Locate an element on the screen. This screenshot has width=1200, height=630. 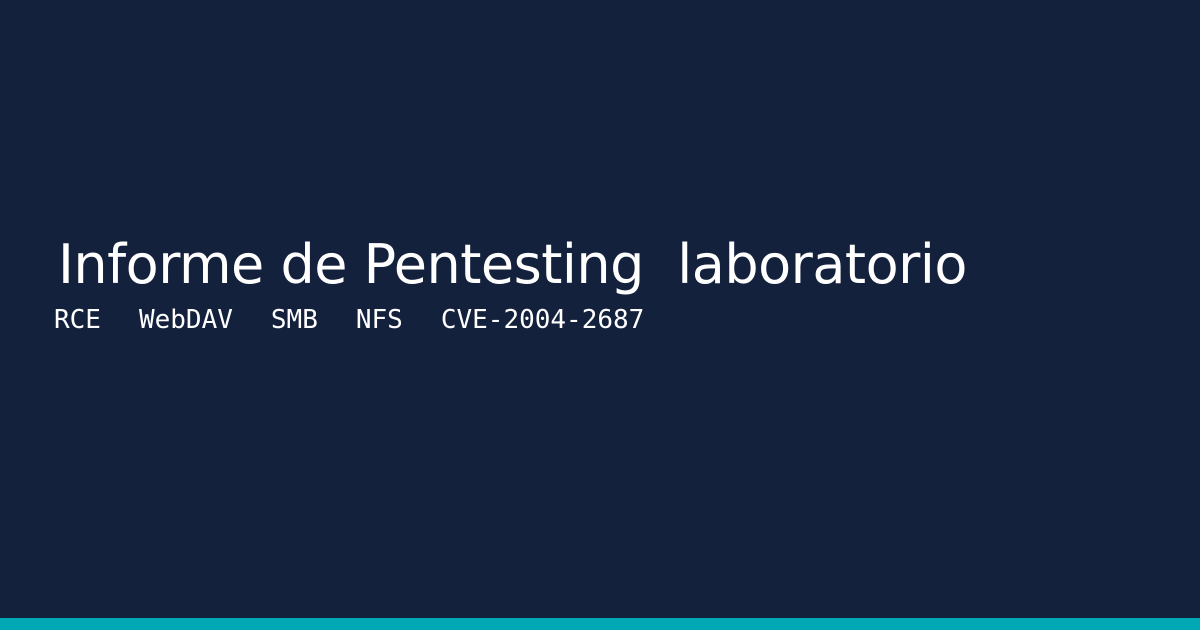
tag-smb: SMB is located at coordinates (294, 320).